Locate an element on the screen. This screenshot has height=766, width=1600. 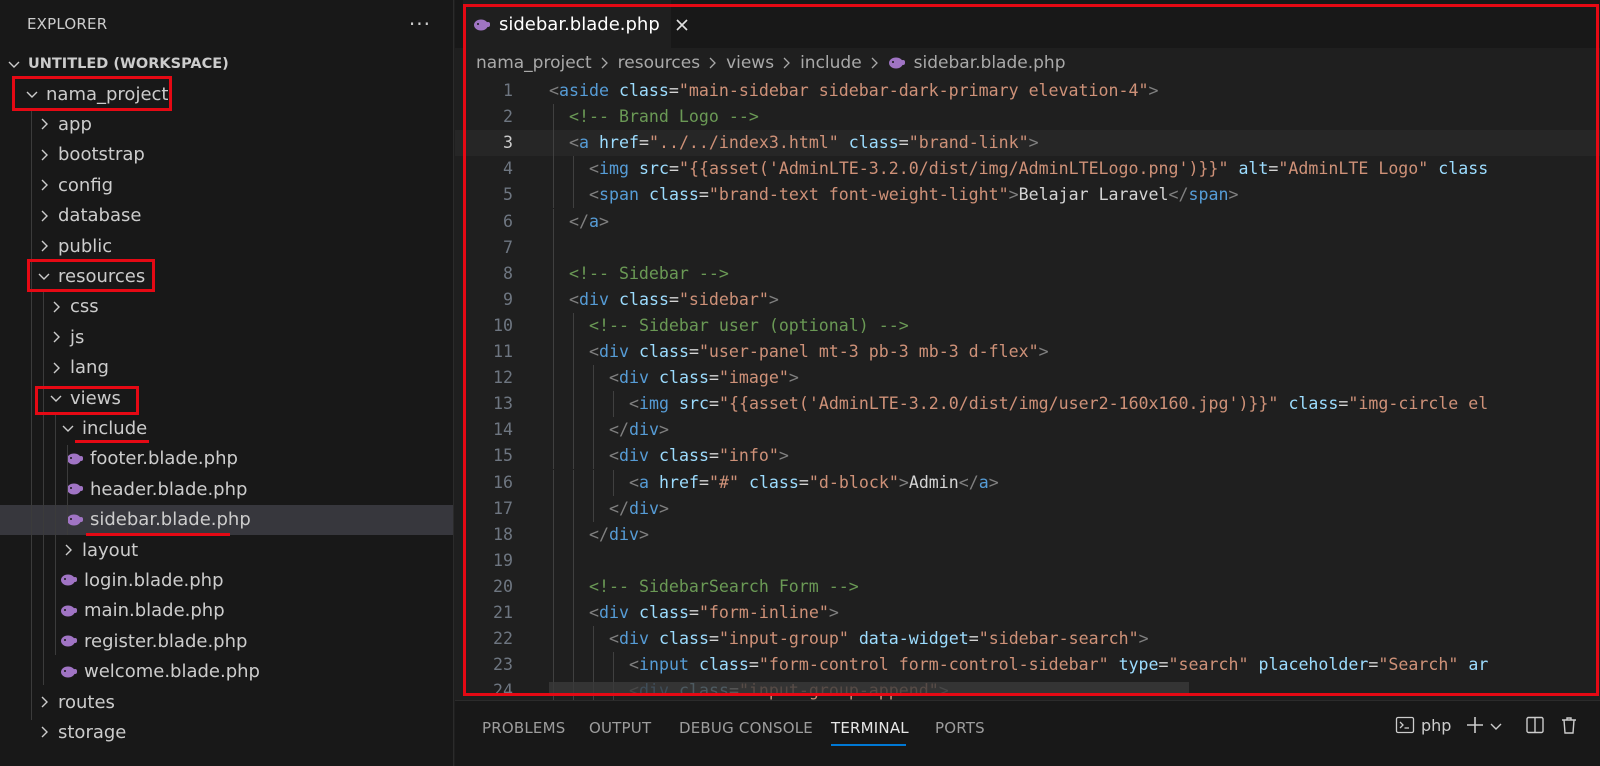
plus-icon is located at coordinates (1475, 725).